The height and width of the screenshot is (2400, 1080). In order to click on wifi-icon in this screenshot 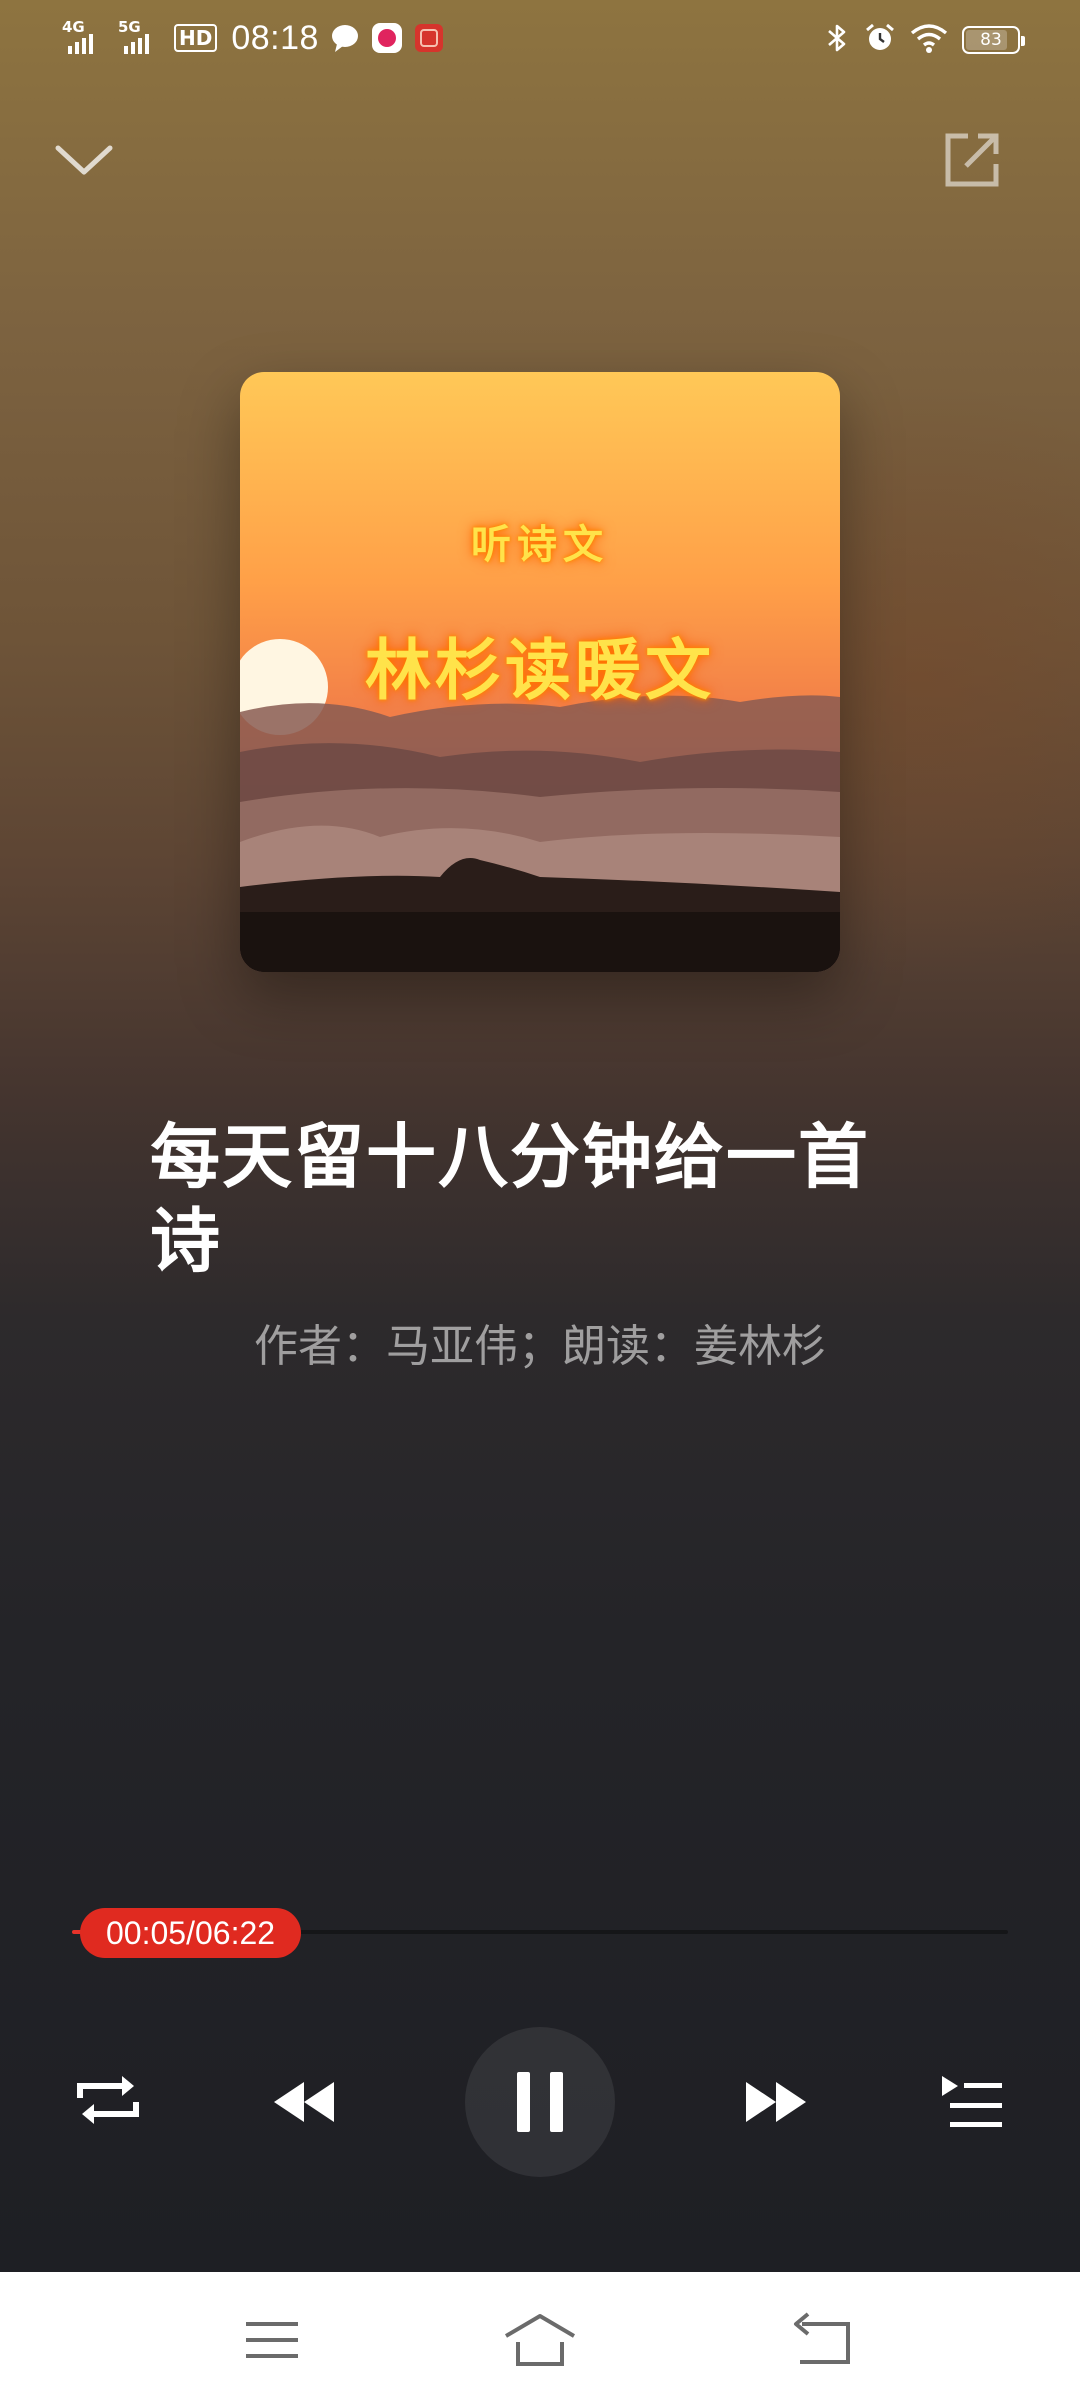, I will do `click(929, 40)`.